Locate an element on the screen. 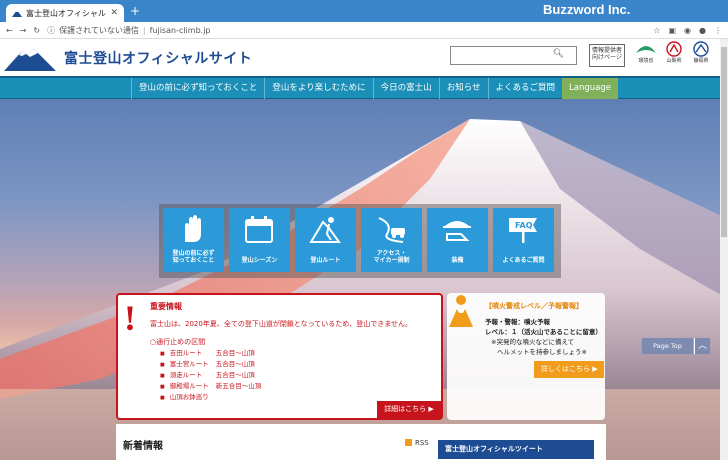  fuji-logo-icon is located at coordinates (30, 60).